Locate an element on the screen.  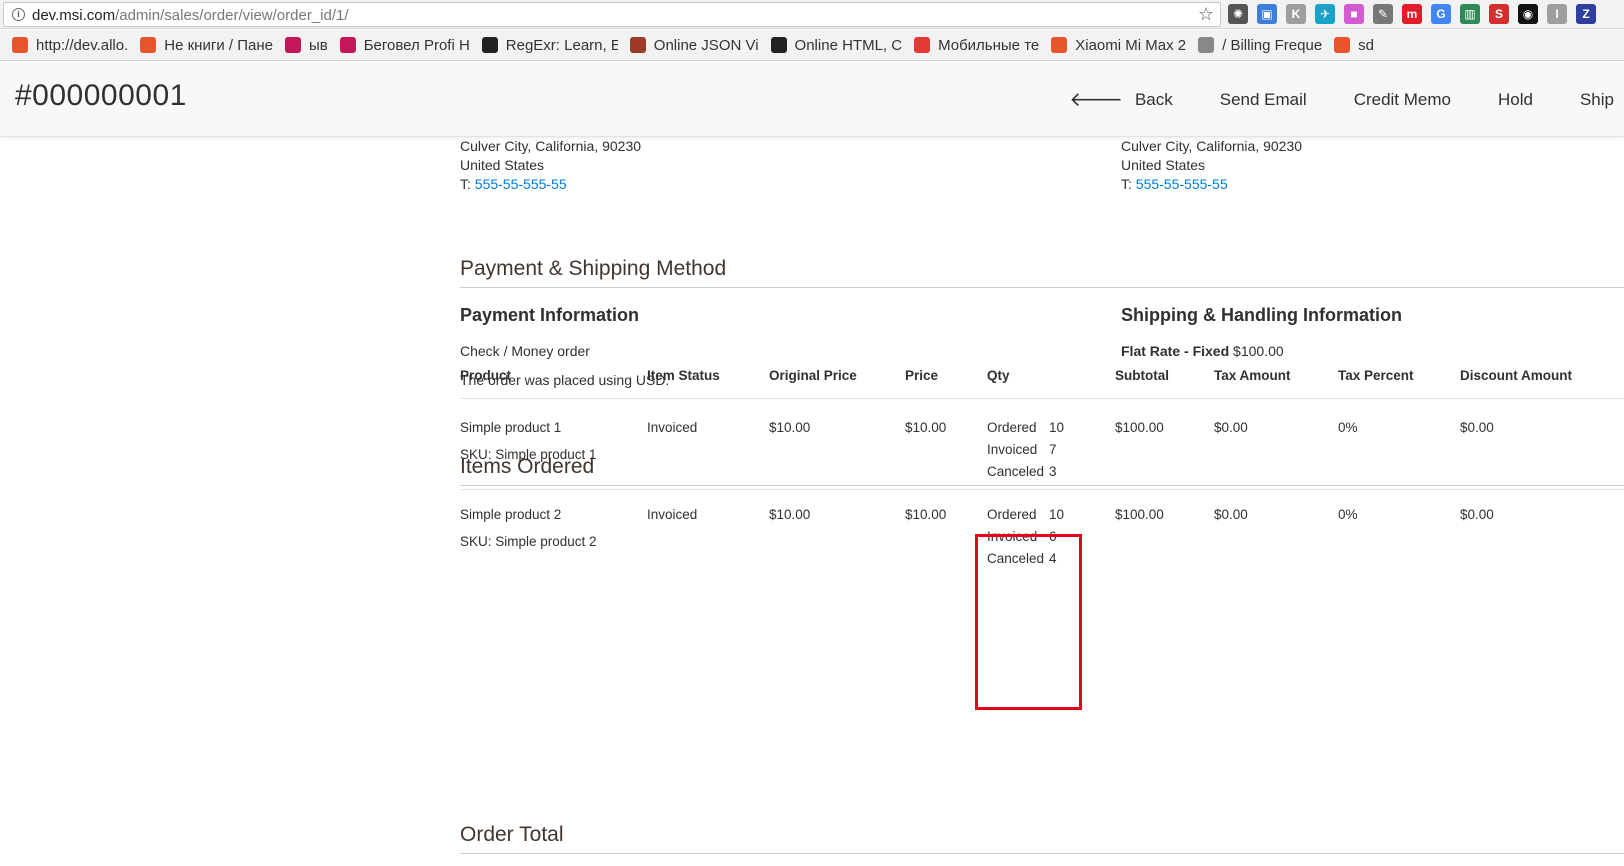
bookmark-item: http://dev.allo. is located at coordinates (70, 45).